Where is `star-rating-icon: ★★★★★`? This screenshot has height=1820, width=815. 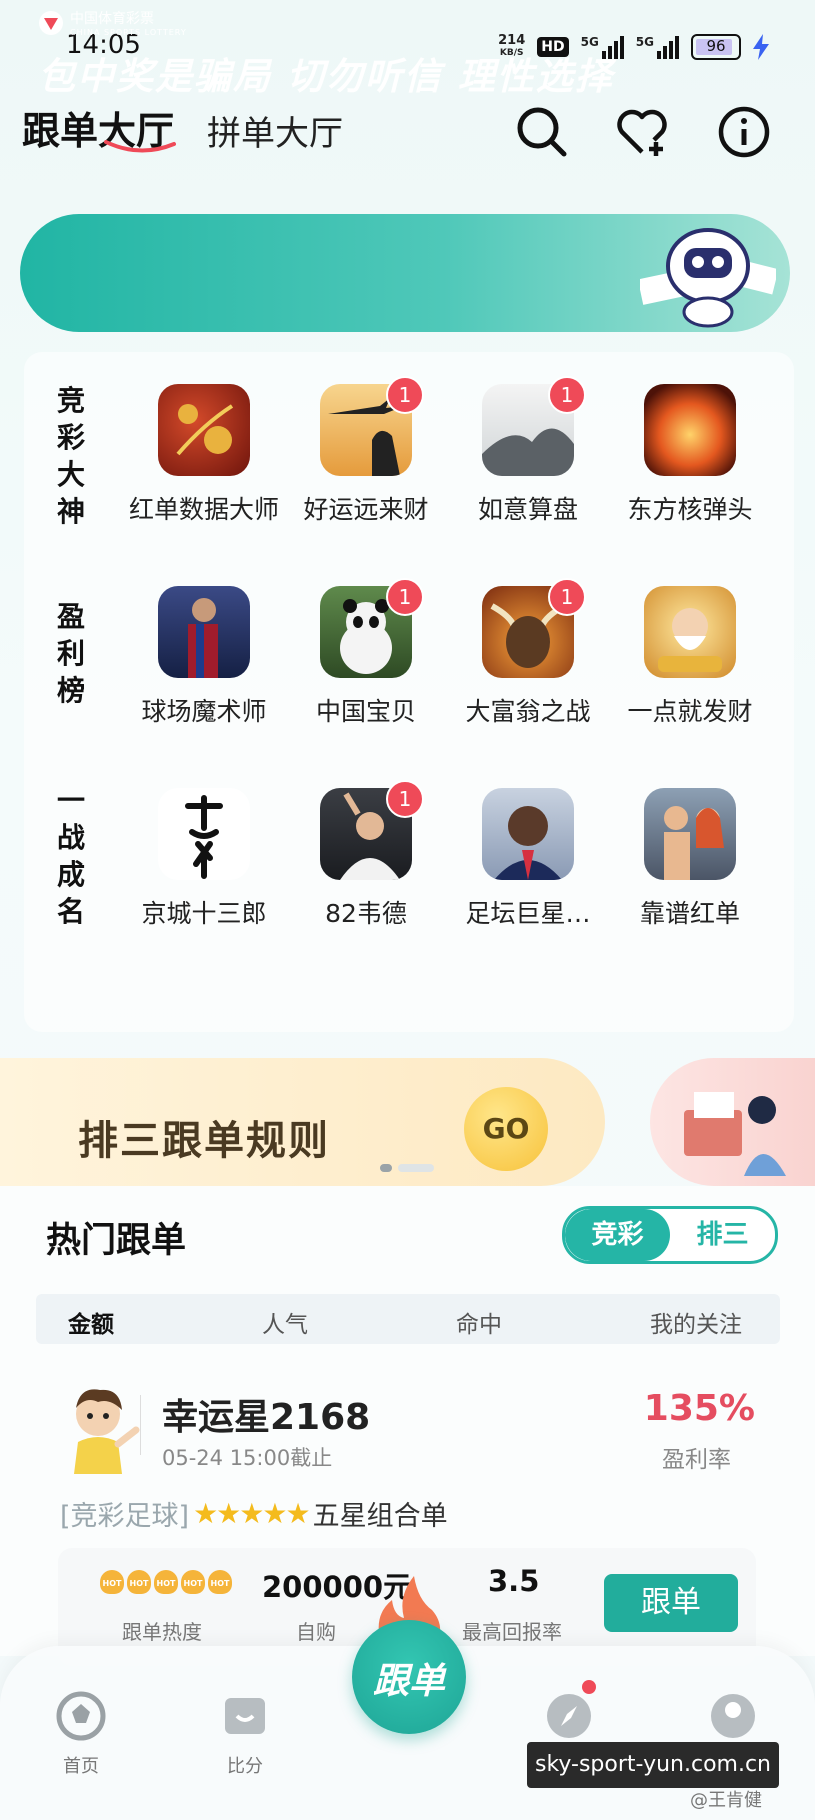 star-rating-icon: ★★★★★ is located at coordinates (252, 1513).